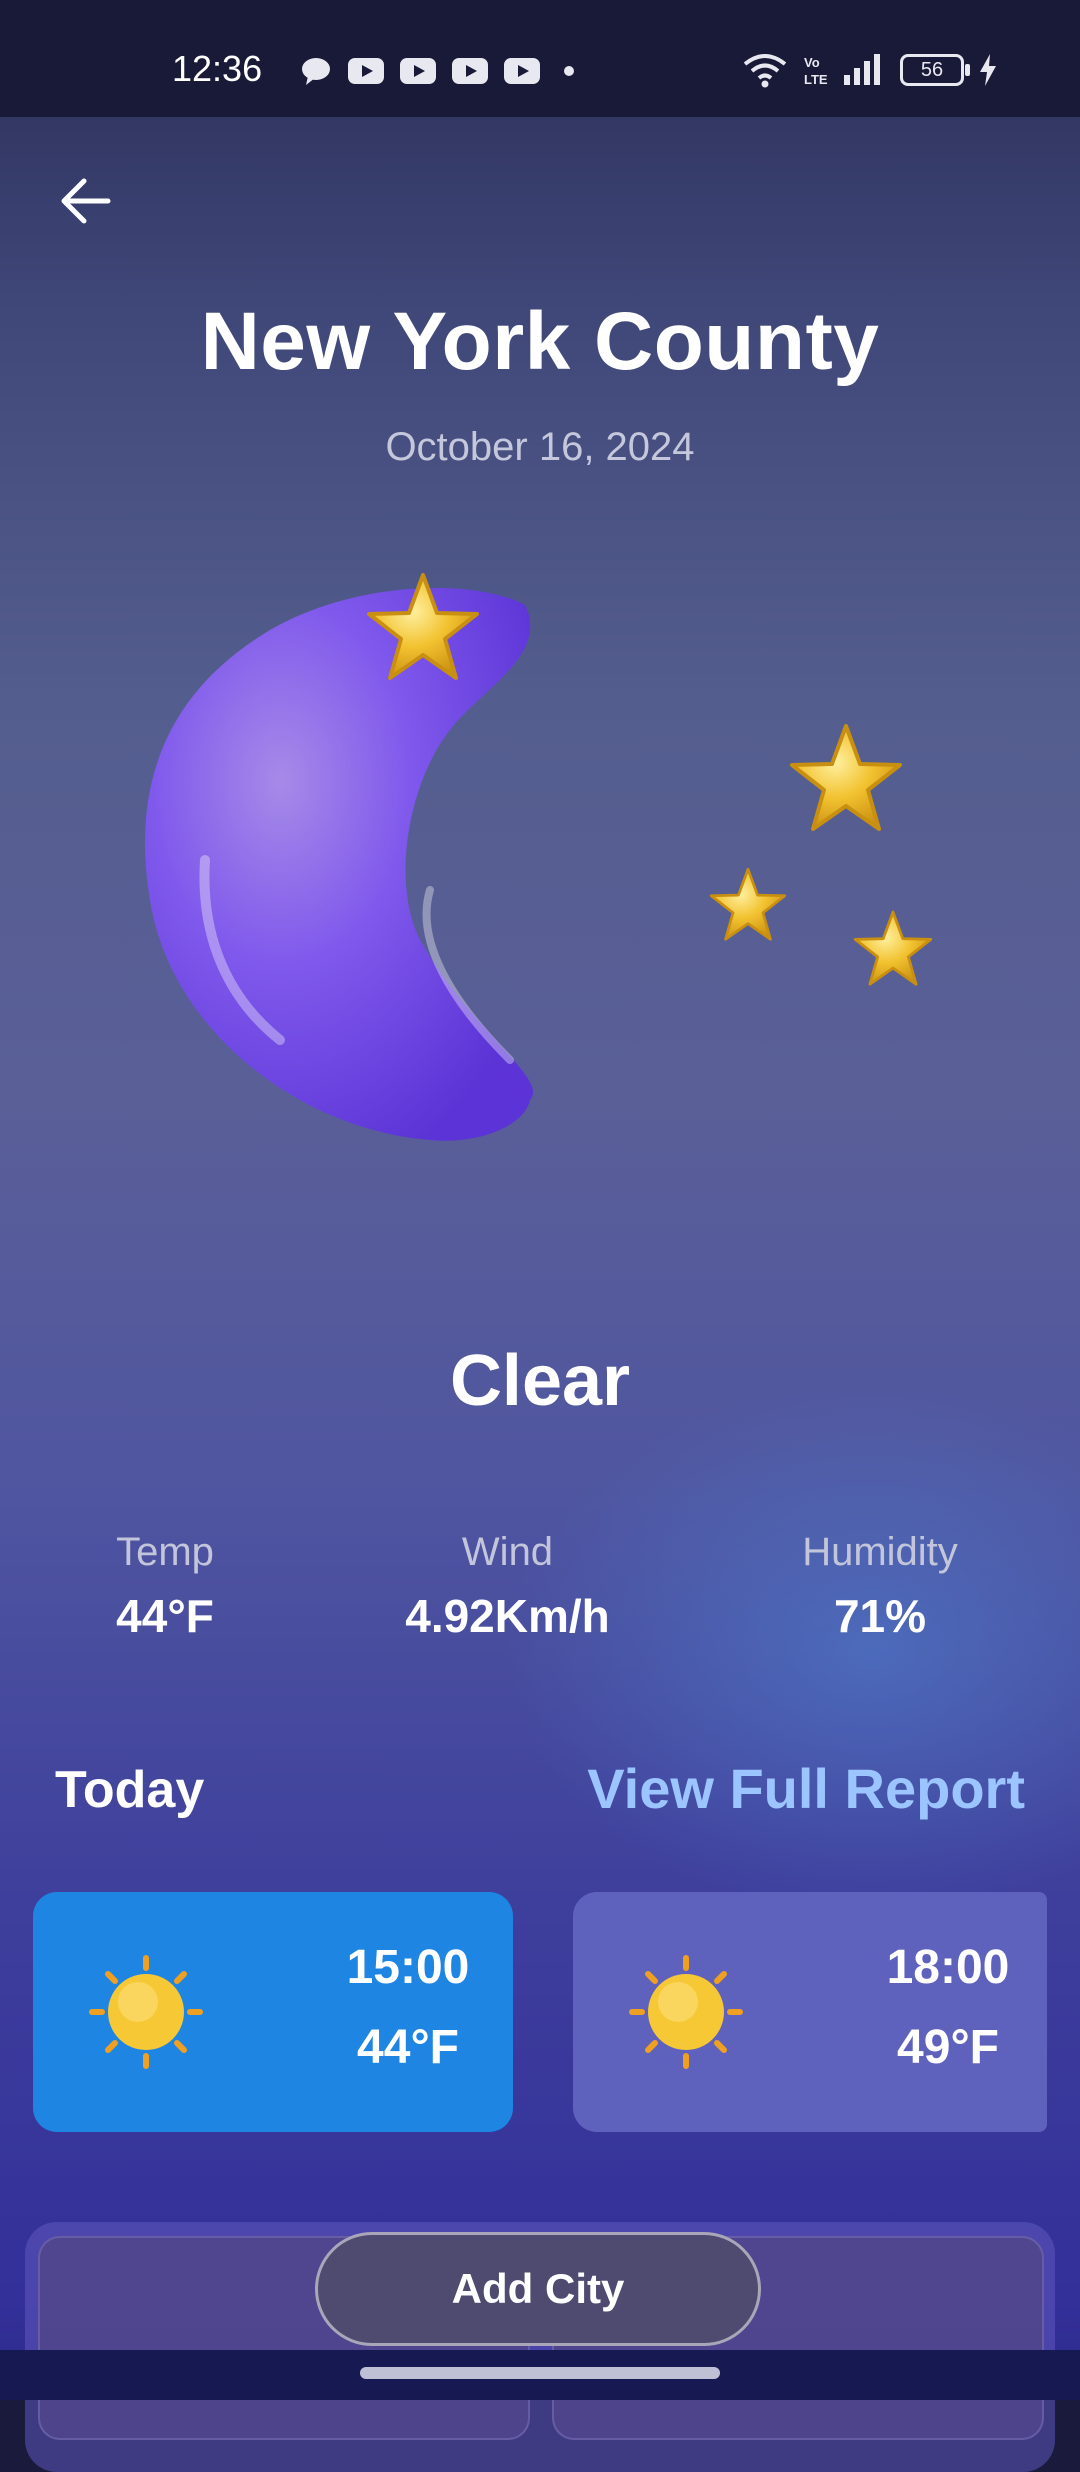 The width and height of the screenshot is (1080, 2472). Describe the element at coordinates (408, 2047) in the screenshot. I see `hourly-temp: 44°F` at that location.